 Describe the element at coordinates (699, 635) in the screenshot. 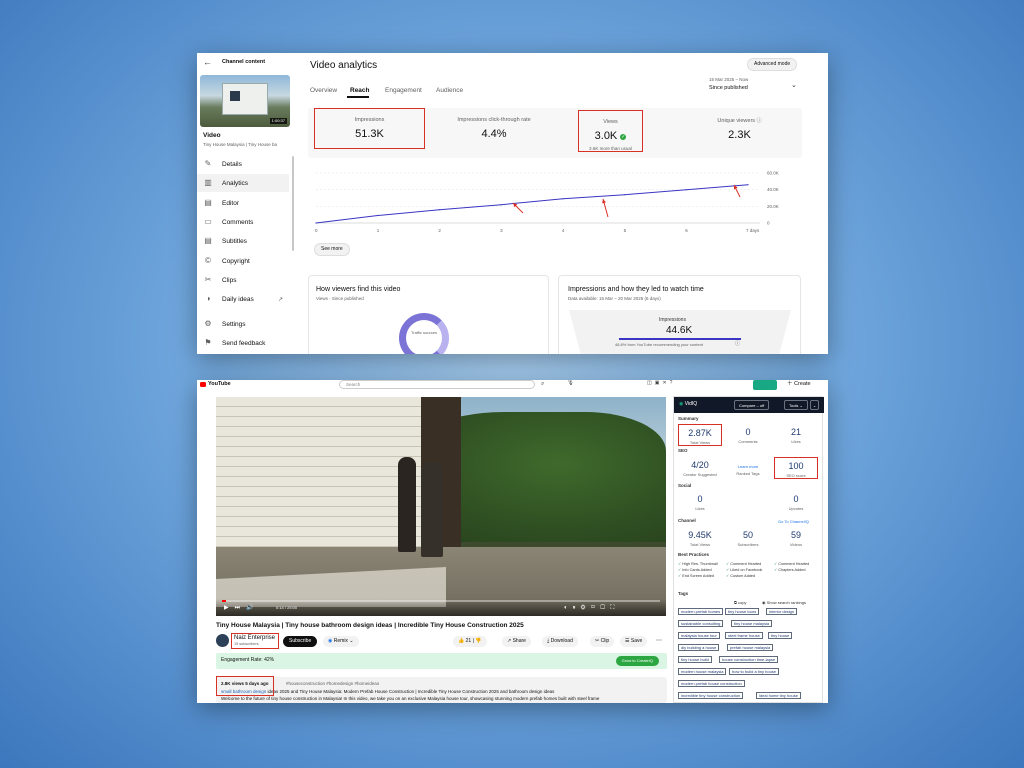

I see `tag-chip: malaysia house tour` at that location.